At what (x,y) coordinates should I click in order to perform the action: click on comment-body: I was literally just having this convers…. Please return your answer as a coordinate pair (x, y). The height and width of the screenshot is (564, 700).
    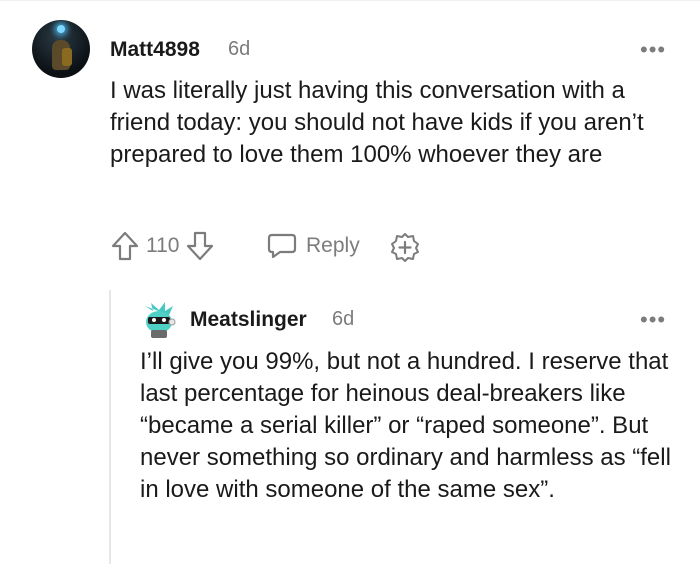
    Looking at the image, I should click on (377, 122).